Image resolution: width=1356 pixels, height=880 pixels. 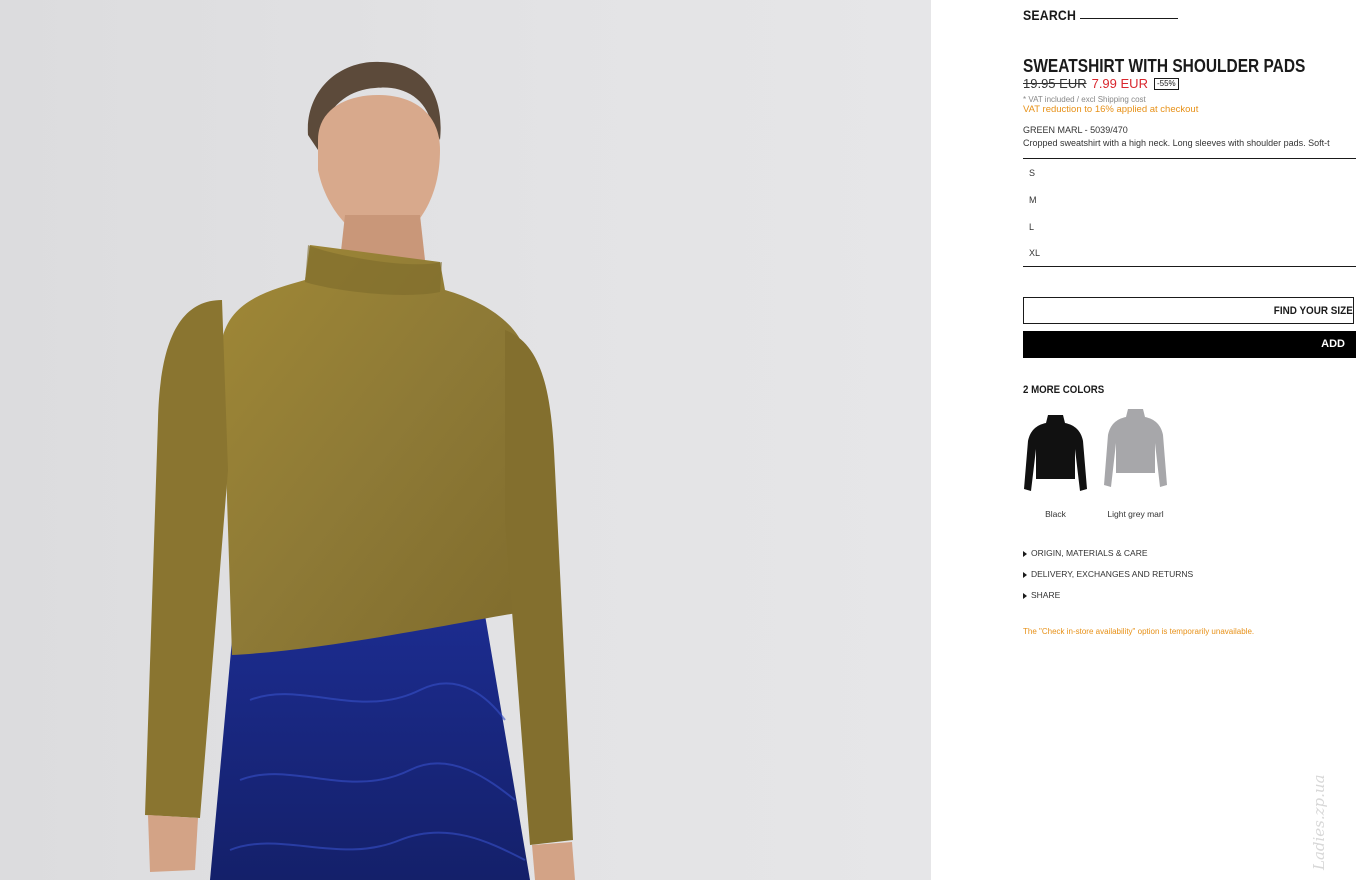 What do you see at coordinates (1164, 66) in the screenshot?
I see `product-title: SWEATSHIRT WITH SHOULDER PADS` at bounding box center [1164, 66].